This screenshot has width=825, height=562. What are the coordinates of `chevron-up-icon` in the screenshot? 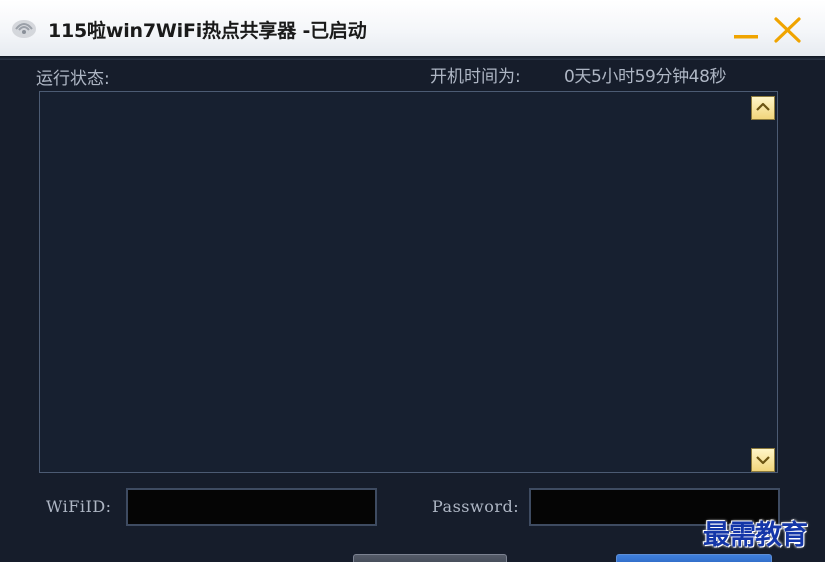 It's located at (763, 106).